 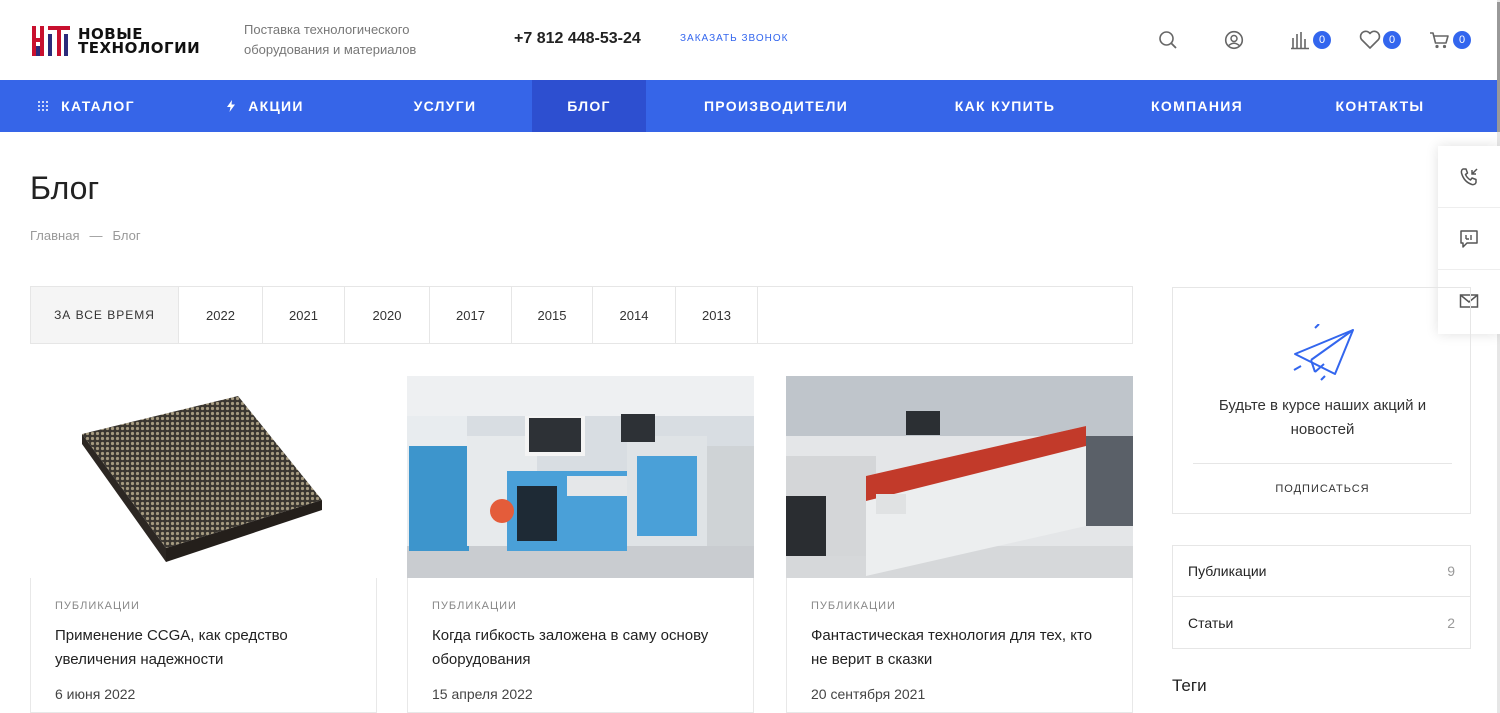 What do you see at coordinates (85, 235) in the screenshot?
I see `breadcrumb: Главная — Блог` at bounding box center [85, 235].